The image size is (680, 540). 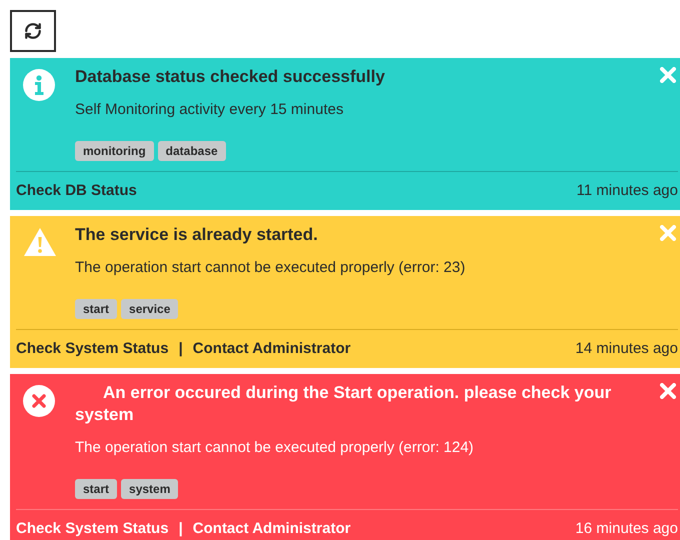 I want to click on tag: system, so click(x=149, y=489).